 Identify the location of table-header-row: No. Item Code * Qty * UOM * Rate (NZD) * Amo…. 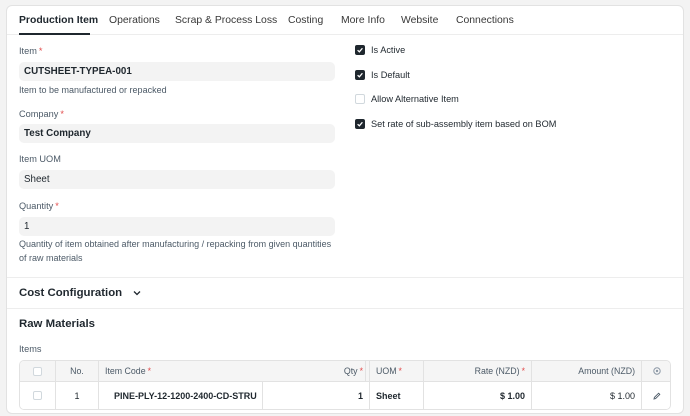
(345, 371).